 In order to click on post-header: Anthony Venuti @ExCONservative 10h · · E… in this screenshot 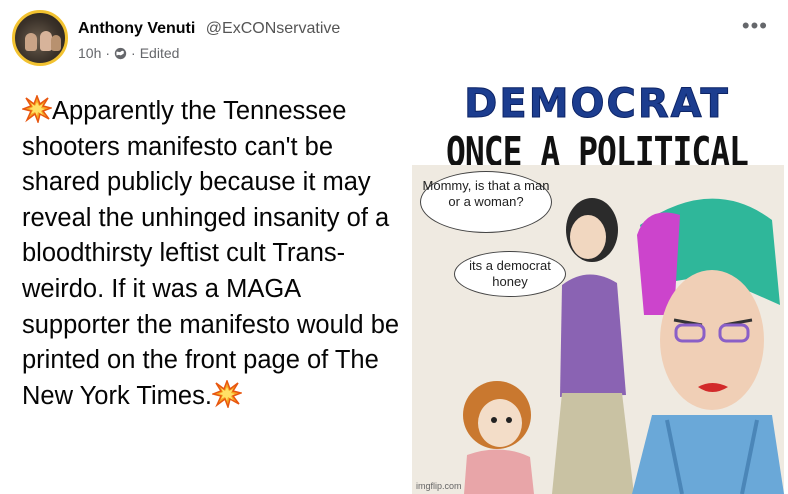, I will do `click(394, 38)`.